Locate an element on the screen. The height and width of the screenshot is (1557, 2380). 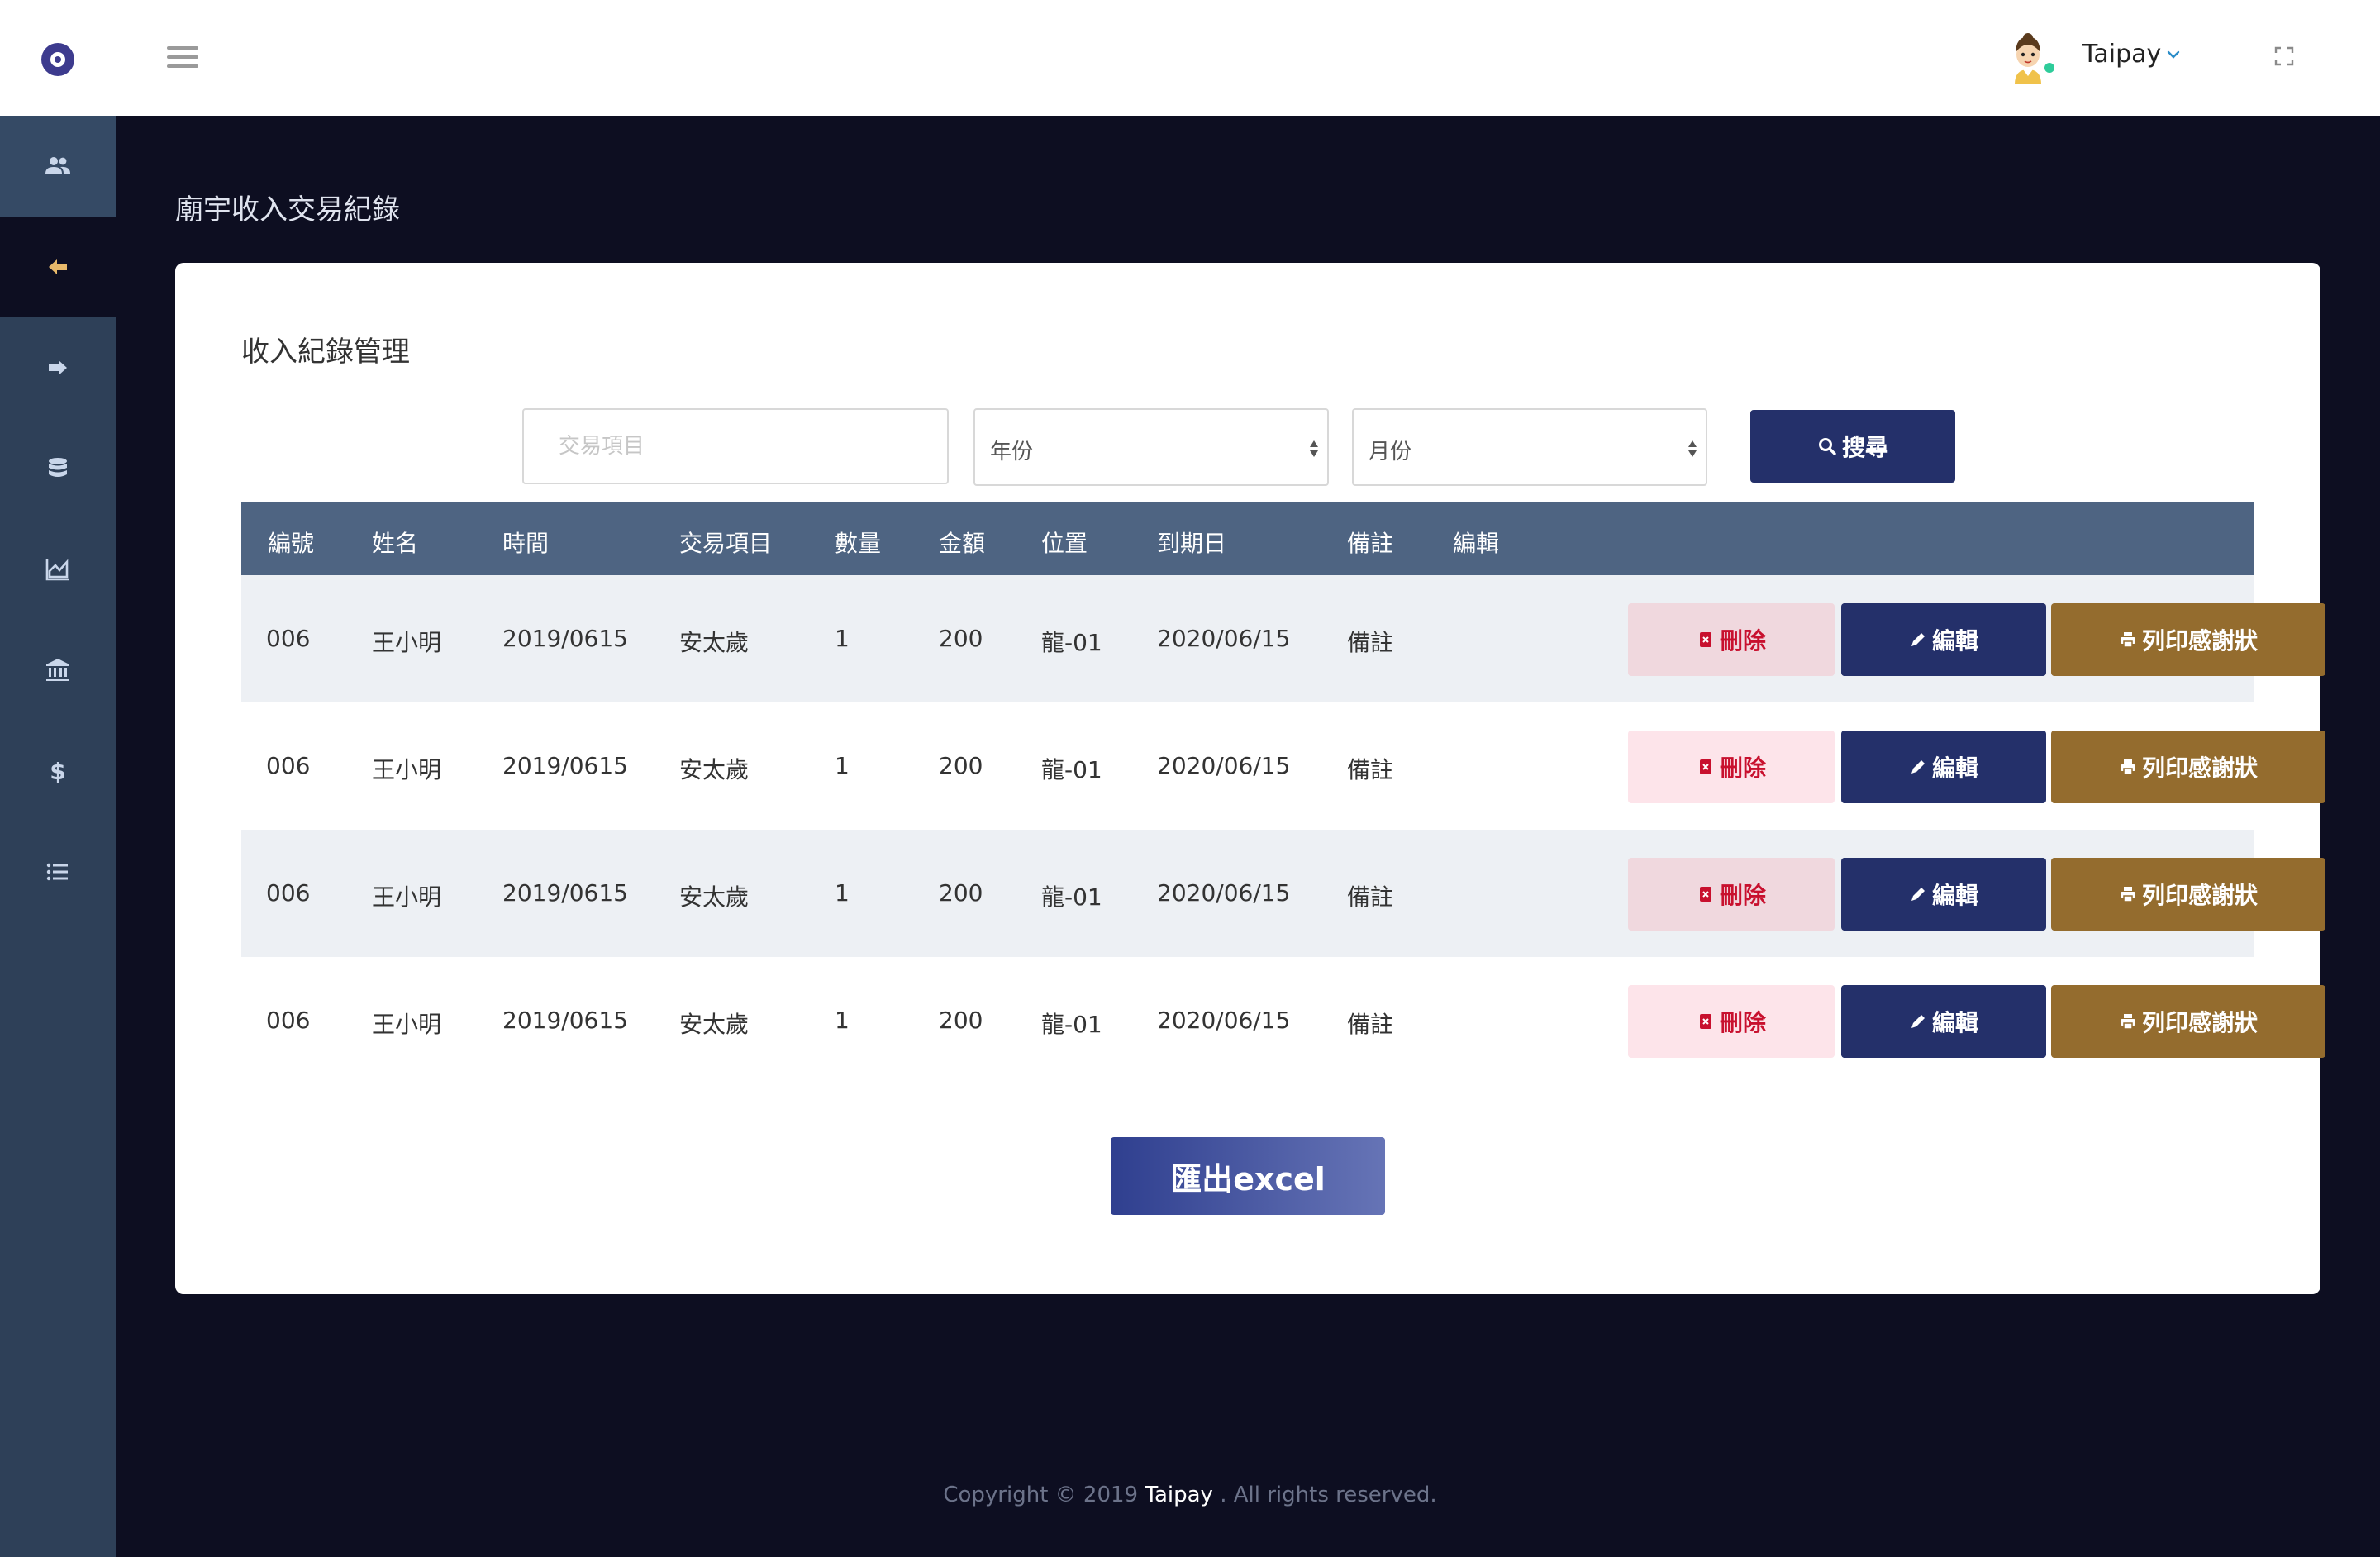
sidebar-item-members is located at coordinates (58, 166).